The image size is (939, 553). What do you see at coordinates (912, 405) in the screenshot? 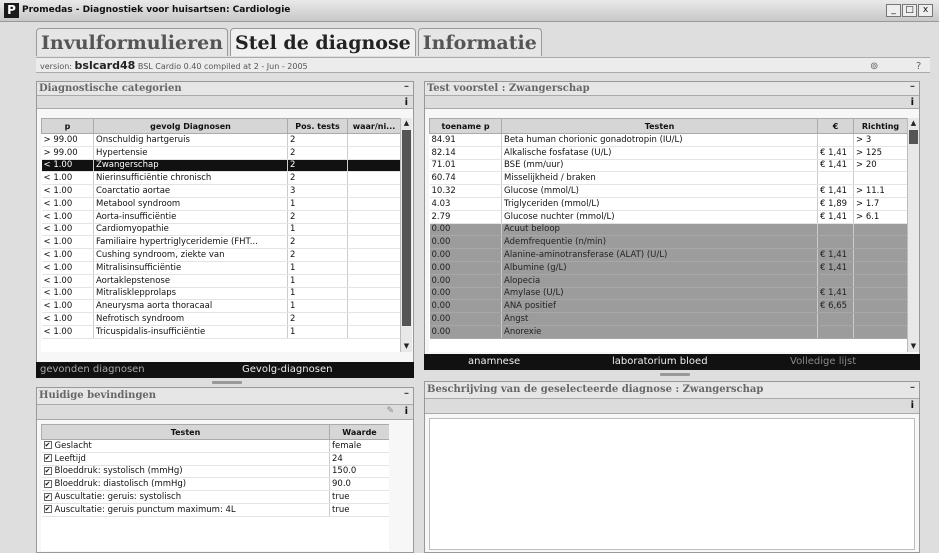
I see `description-info-icon: i` at bounding box center [912, 405].